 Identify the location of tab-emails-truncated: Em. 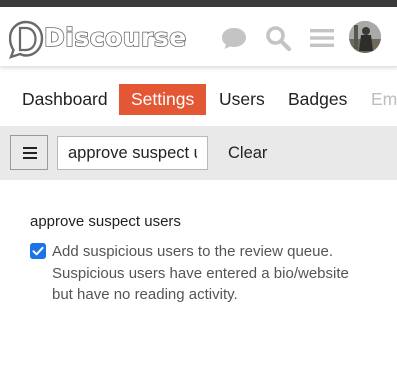
(378, 99).